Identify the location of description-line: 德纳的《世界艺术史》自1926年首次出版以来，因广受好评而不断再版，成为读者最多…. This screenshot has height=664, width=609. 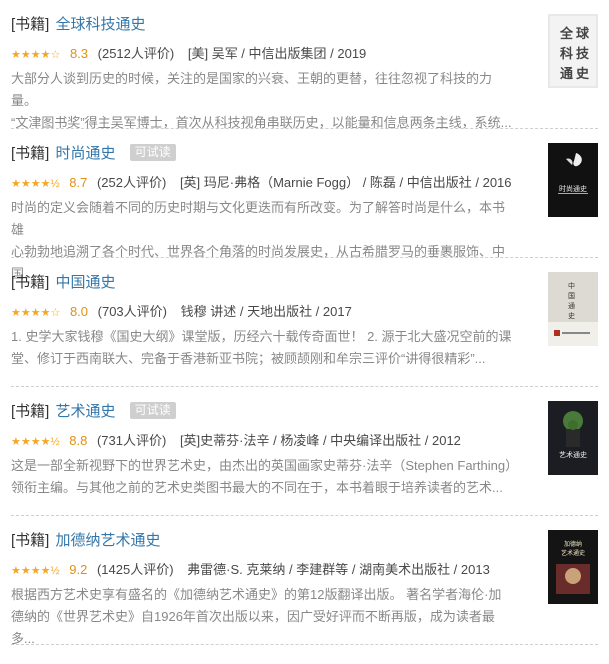
(253, 627).